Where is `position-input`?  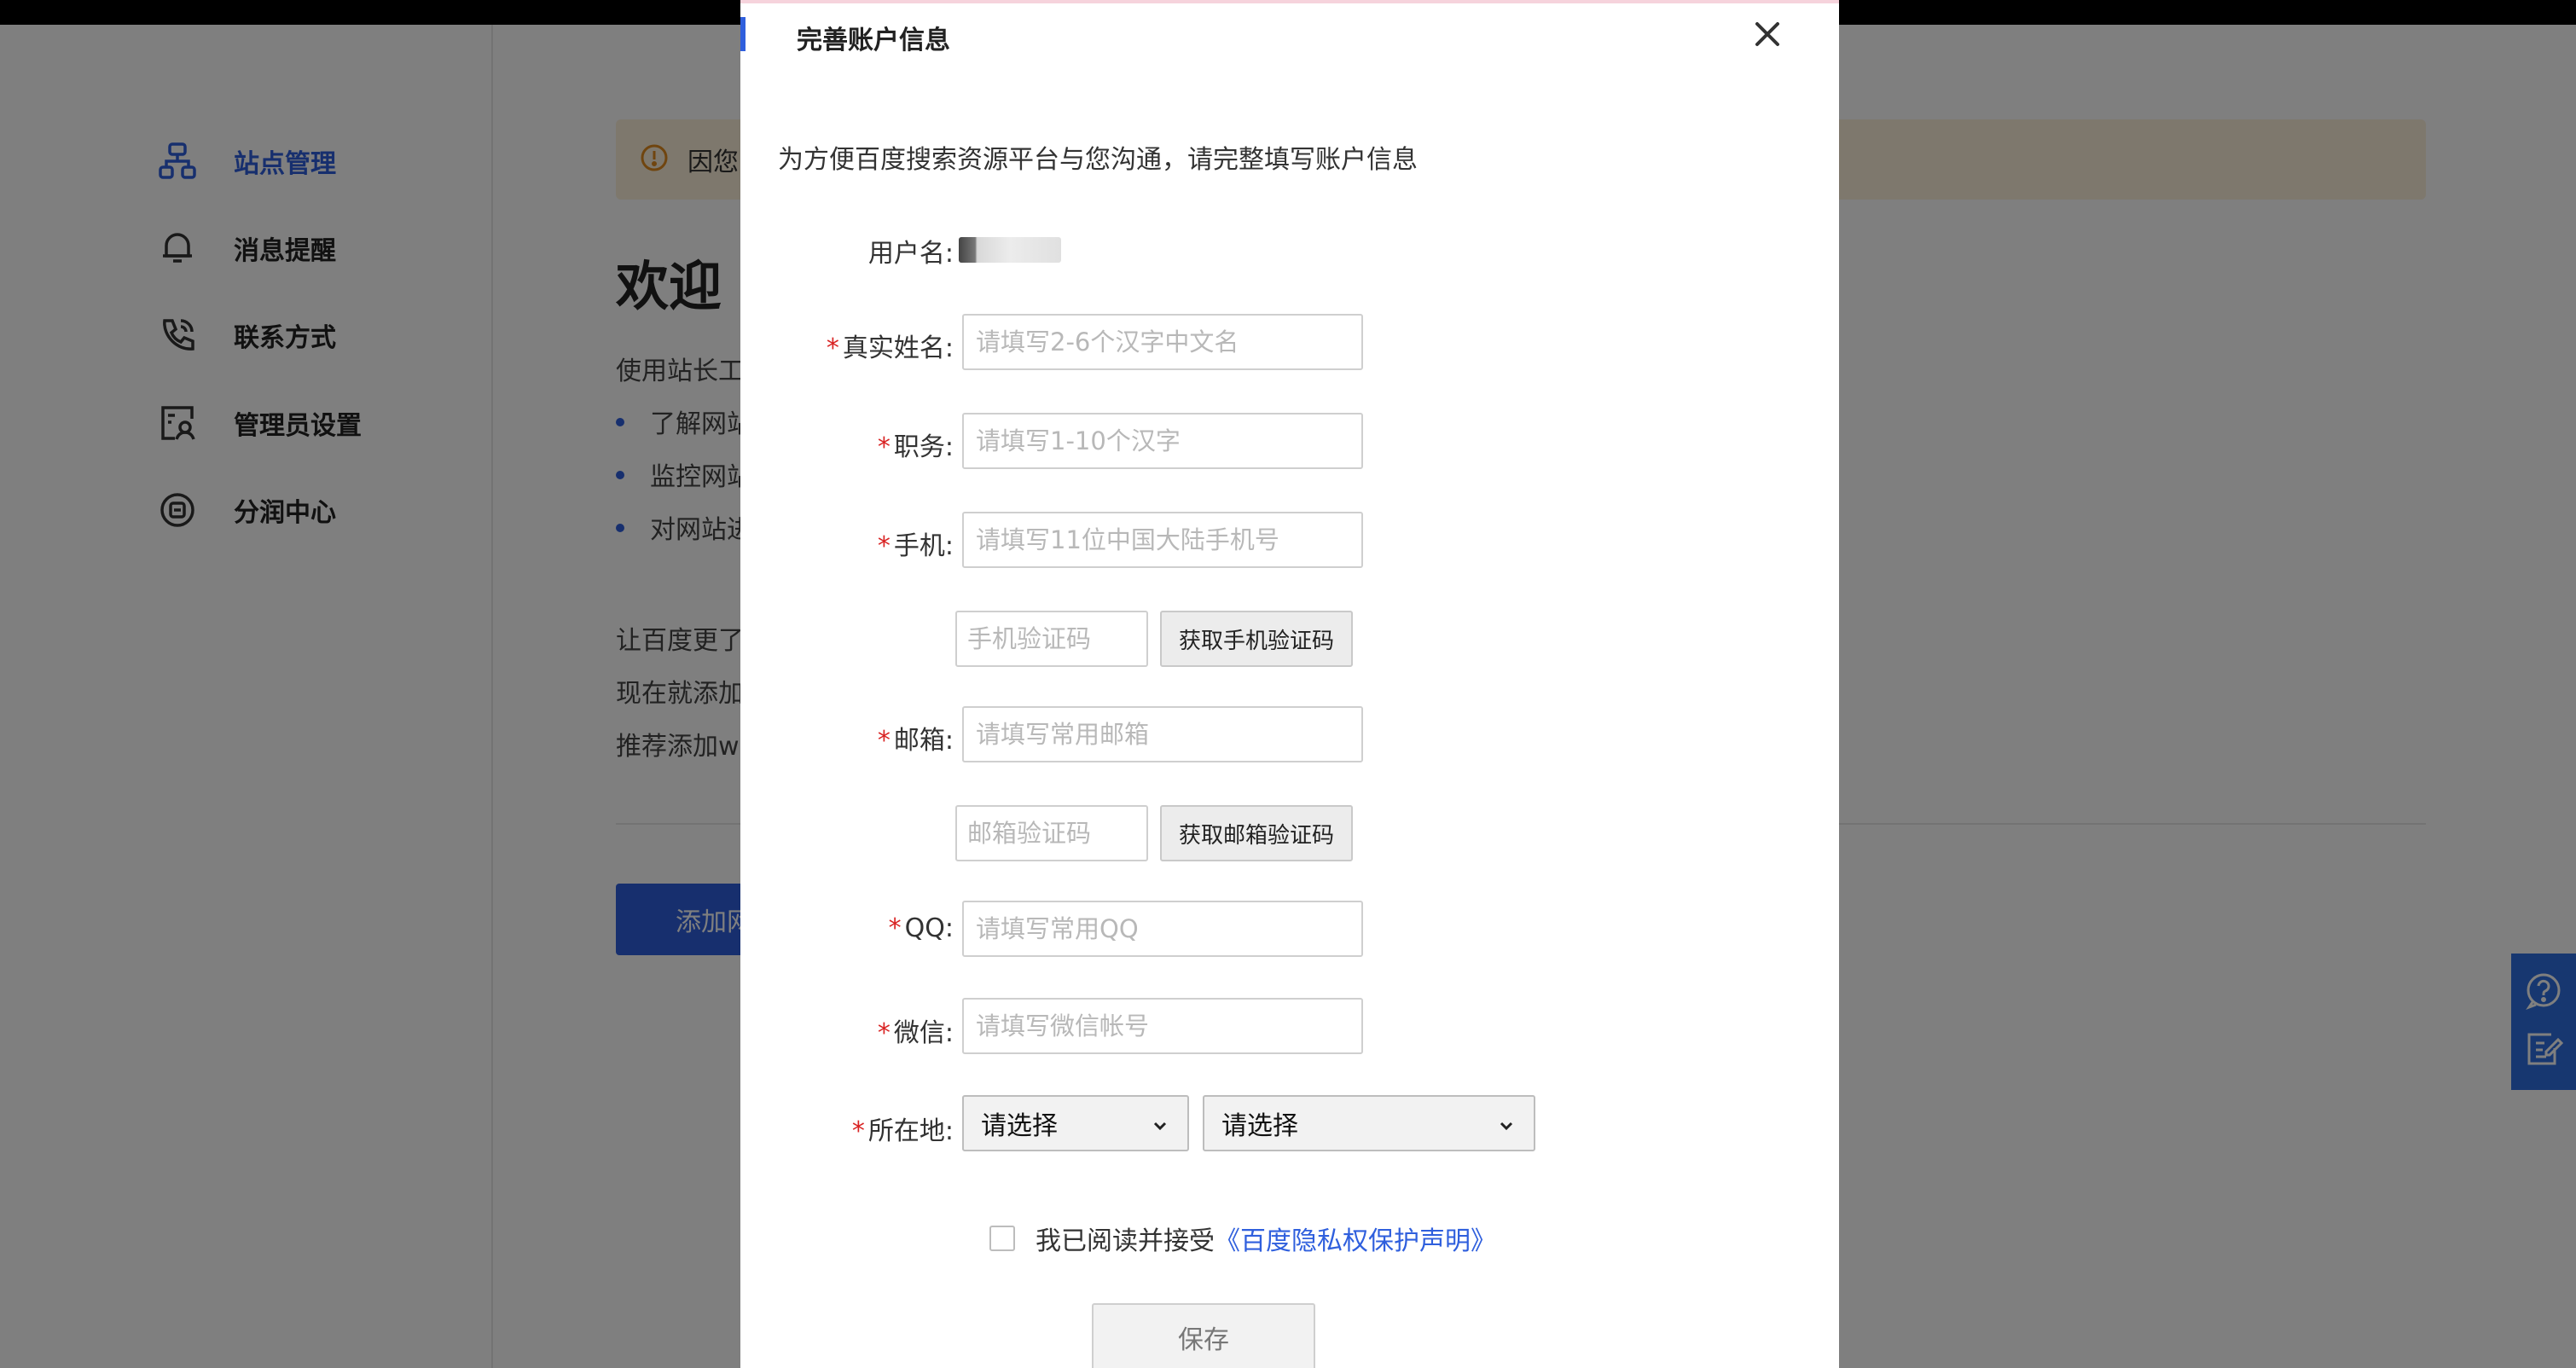 position-input is located at coordinates (1162, 441).